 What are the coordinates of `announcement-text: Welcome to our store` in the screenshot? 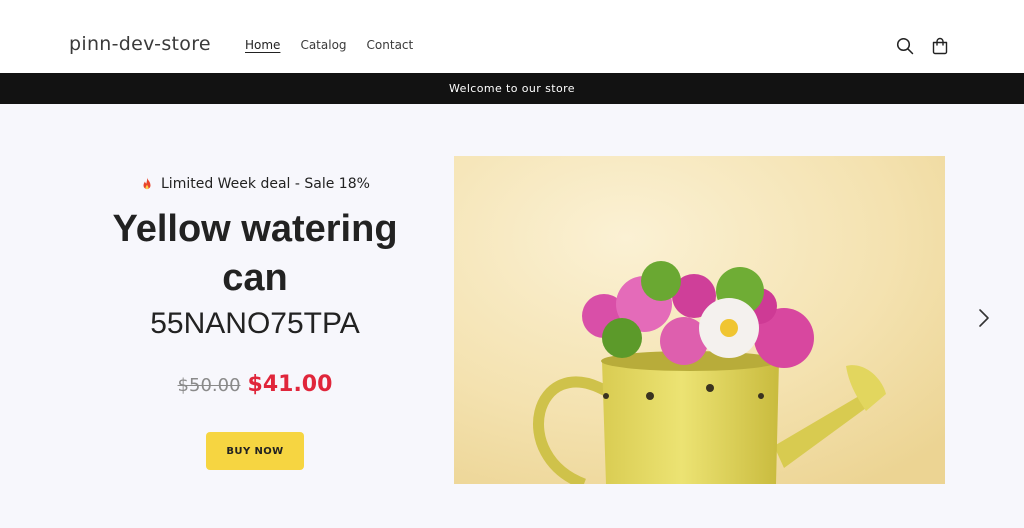 It's located at (512, 88).